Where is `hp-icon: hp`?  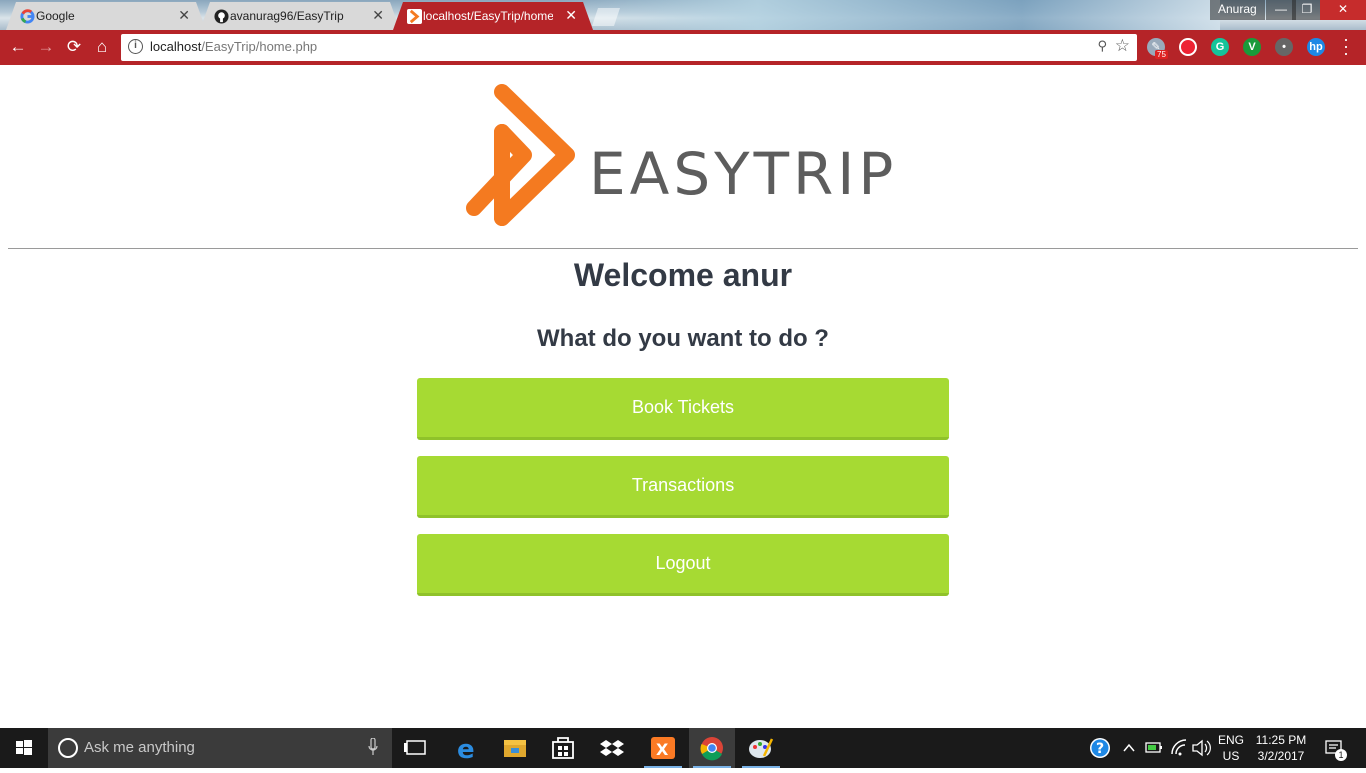 hp-icon: hp is located at coordinates (1316, 47).